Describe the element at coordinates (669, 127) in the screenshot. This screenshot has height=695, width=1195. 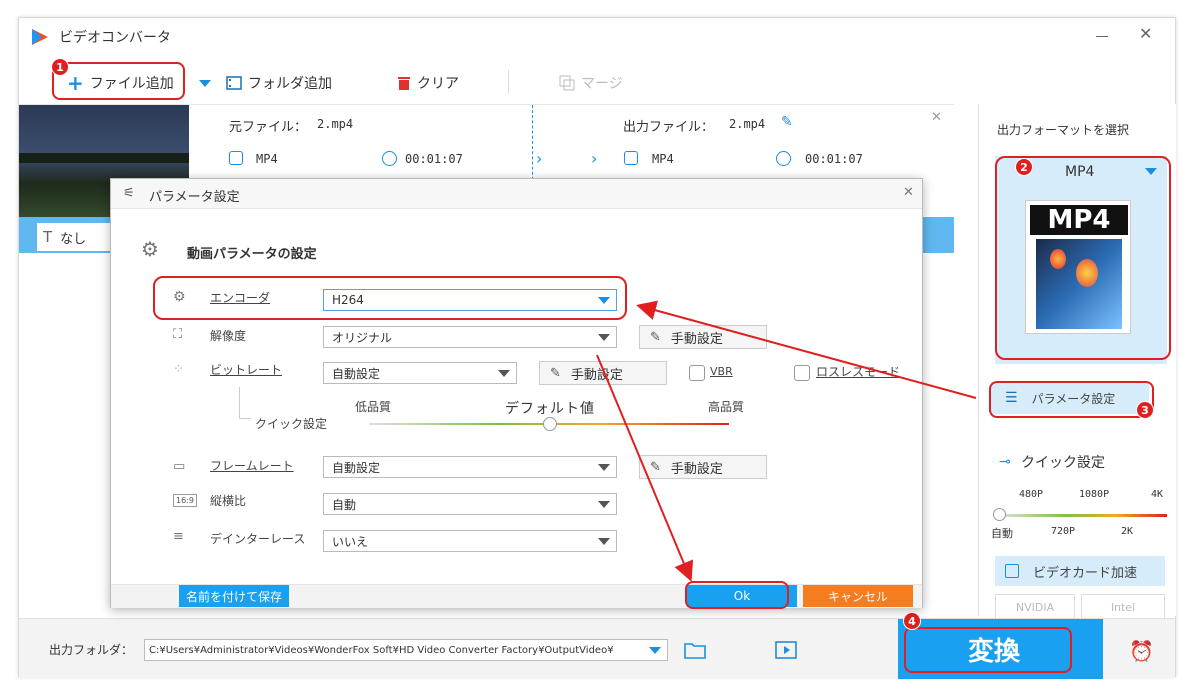
I see `output-file-label: 出力ファイル：` at that location.